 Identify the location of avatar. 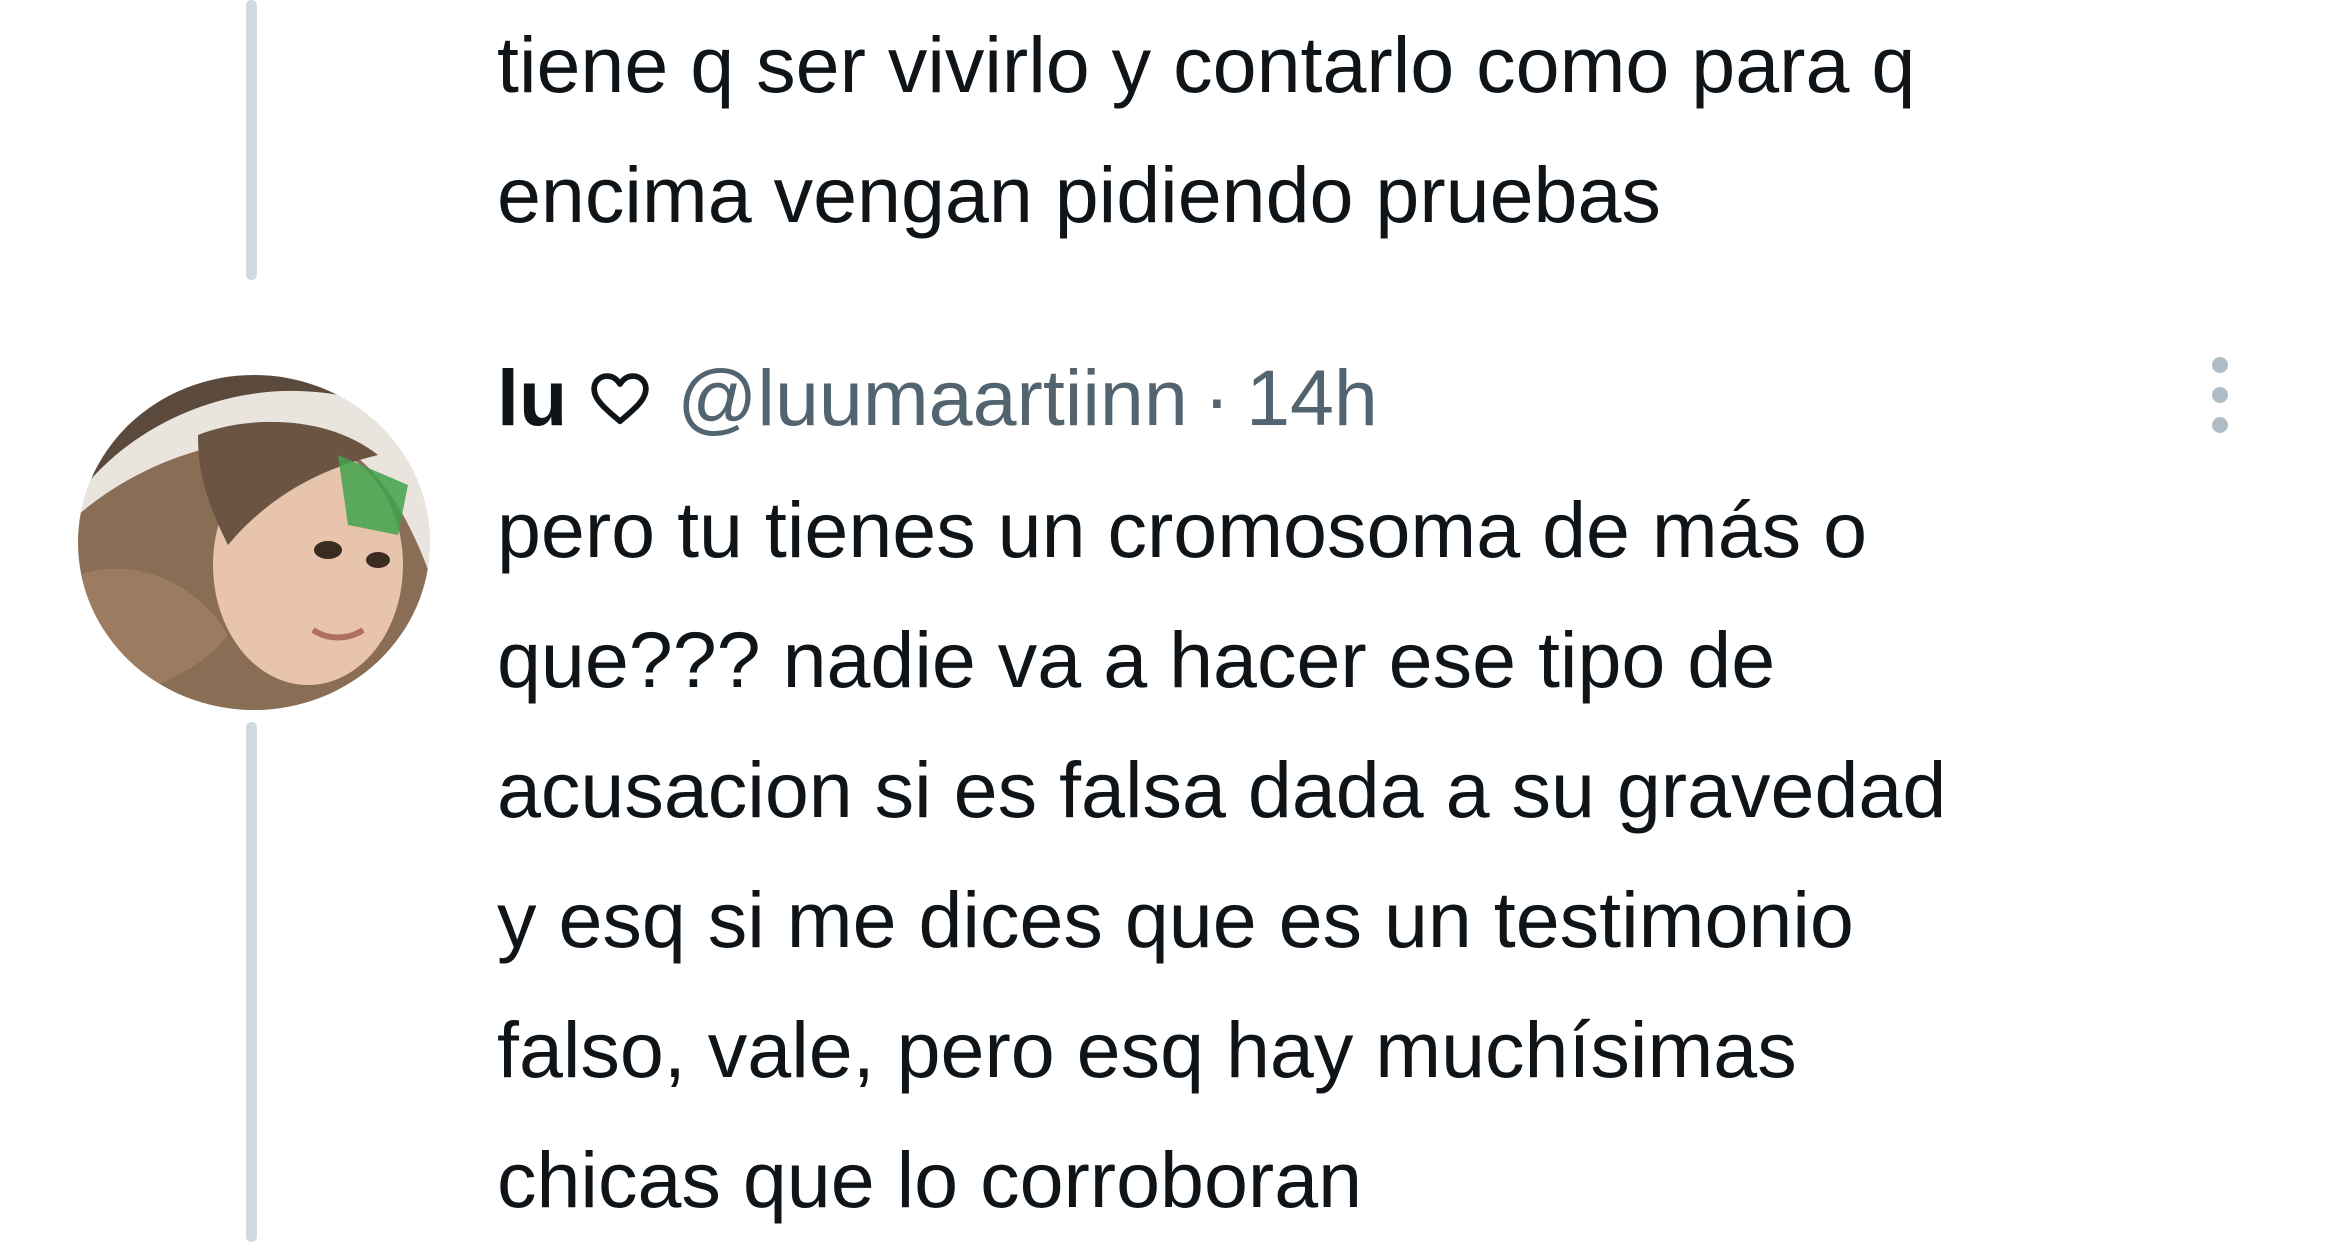
(254, 542).